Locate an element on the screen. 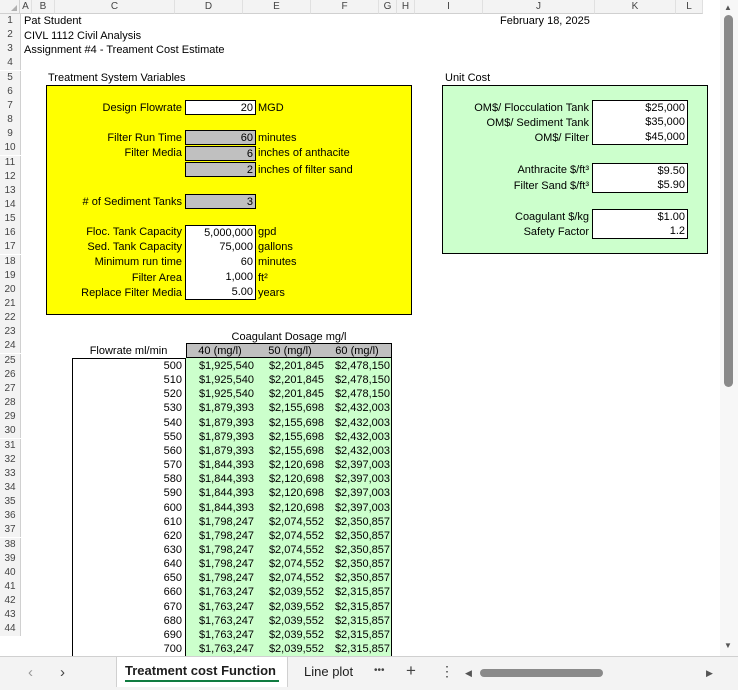 This screenshot has height=690, width=738. flowrate-cell: 500 is located at coordinates (127, 366).